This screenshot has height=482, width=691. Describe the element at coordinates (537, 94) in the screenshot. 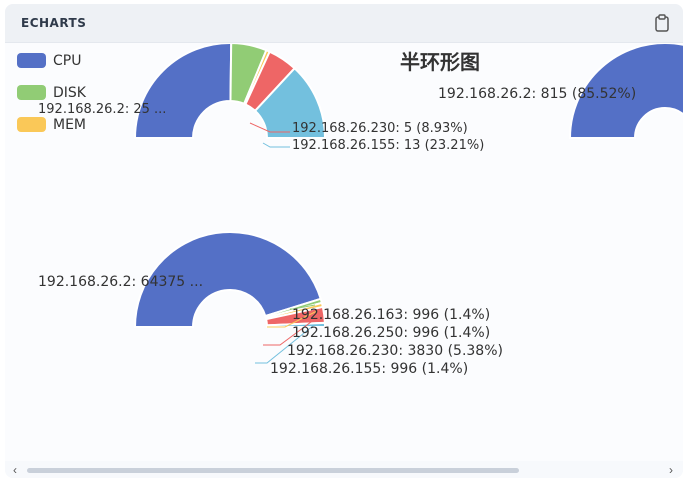

I see `chart2-label-0: 192.168.26.2: 815 (85.52%)` at that location.